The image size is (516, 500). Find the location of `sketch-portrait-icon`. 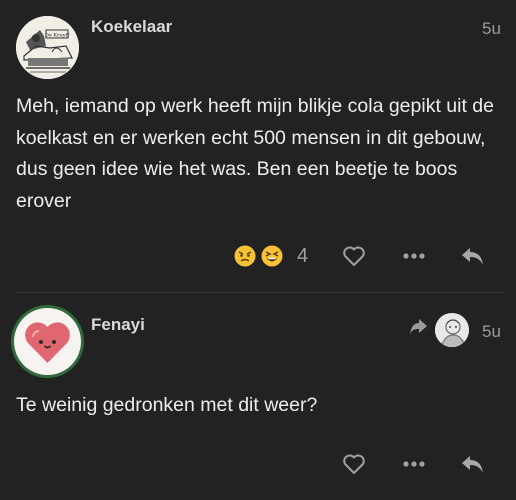

sketch-portrait-icon is located at coordinates (452, 330).